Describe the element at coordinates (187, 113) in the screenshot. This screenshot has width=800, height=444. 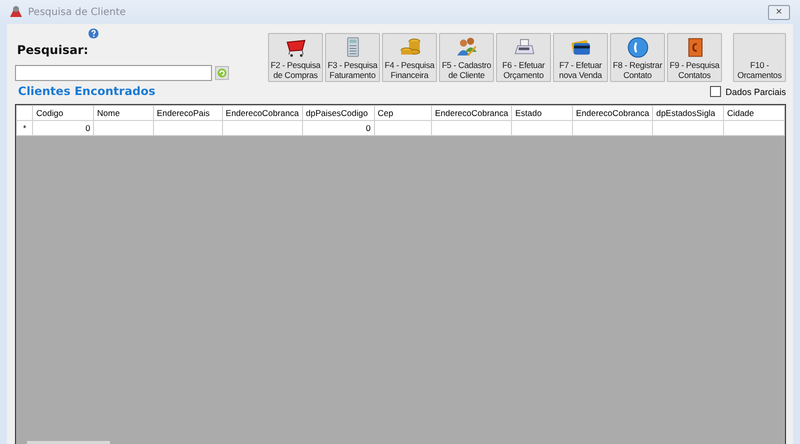
I see `column-header: EnderecoPais` at that location.